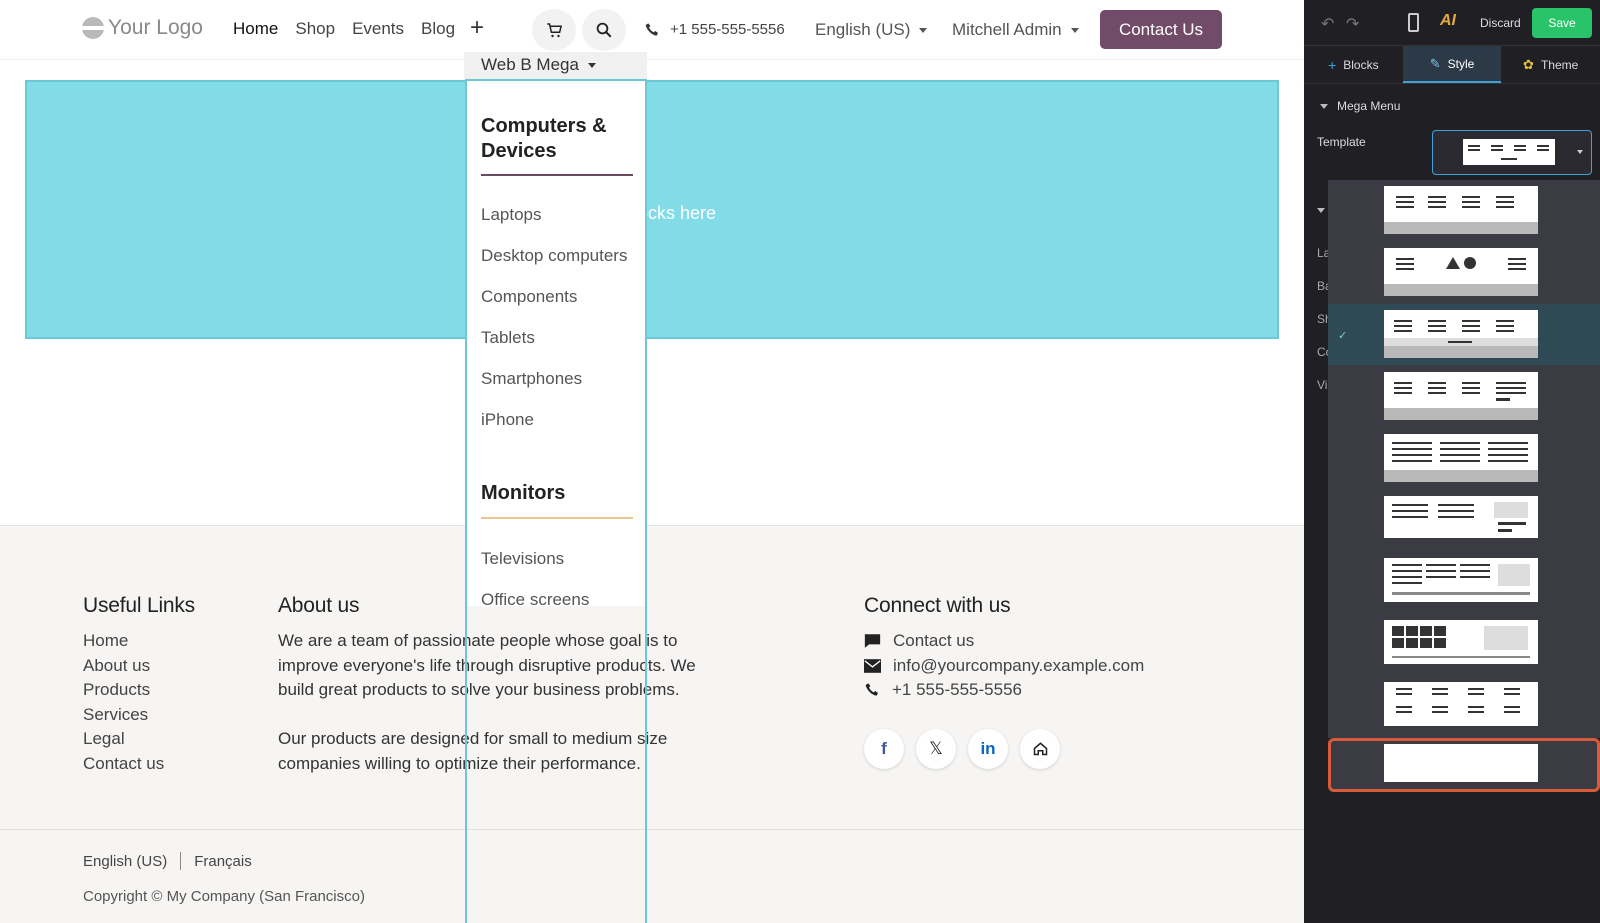 The width and height of the screenshot is (1600, 923). Describe the element at coordinates (529, 297) in the screenshot. I see `mega-menu-item: Components` at that location.